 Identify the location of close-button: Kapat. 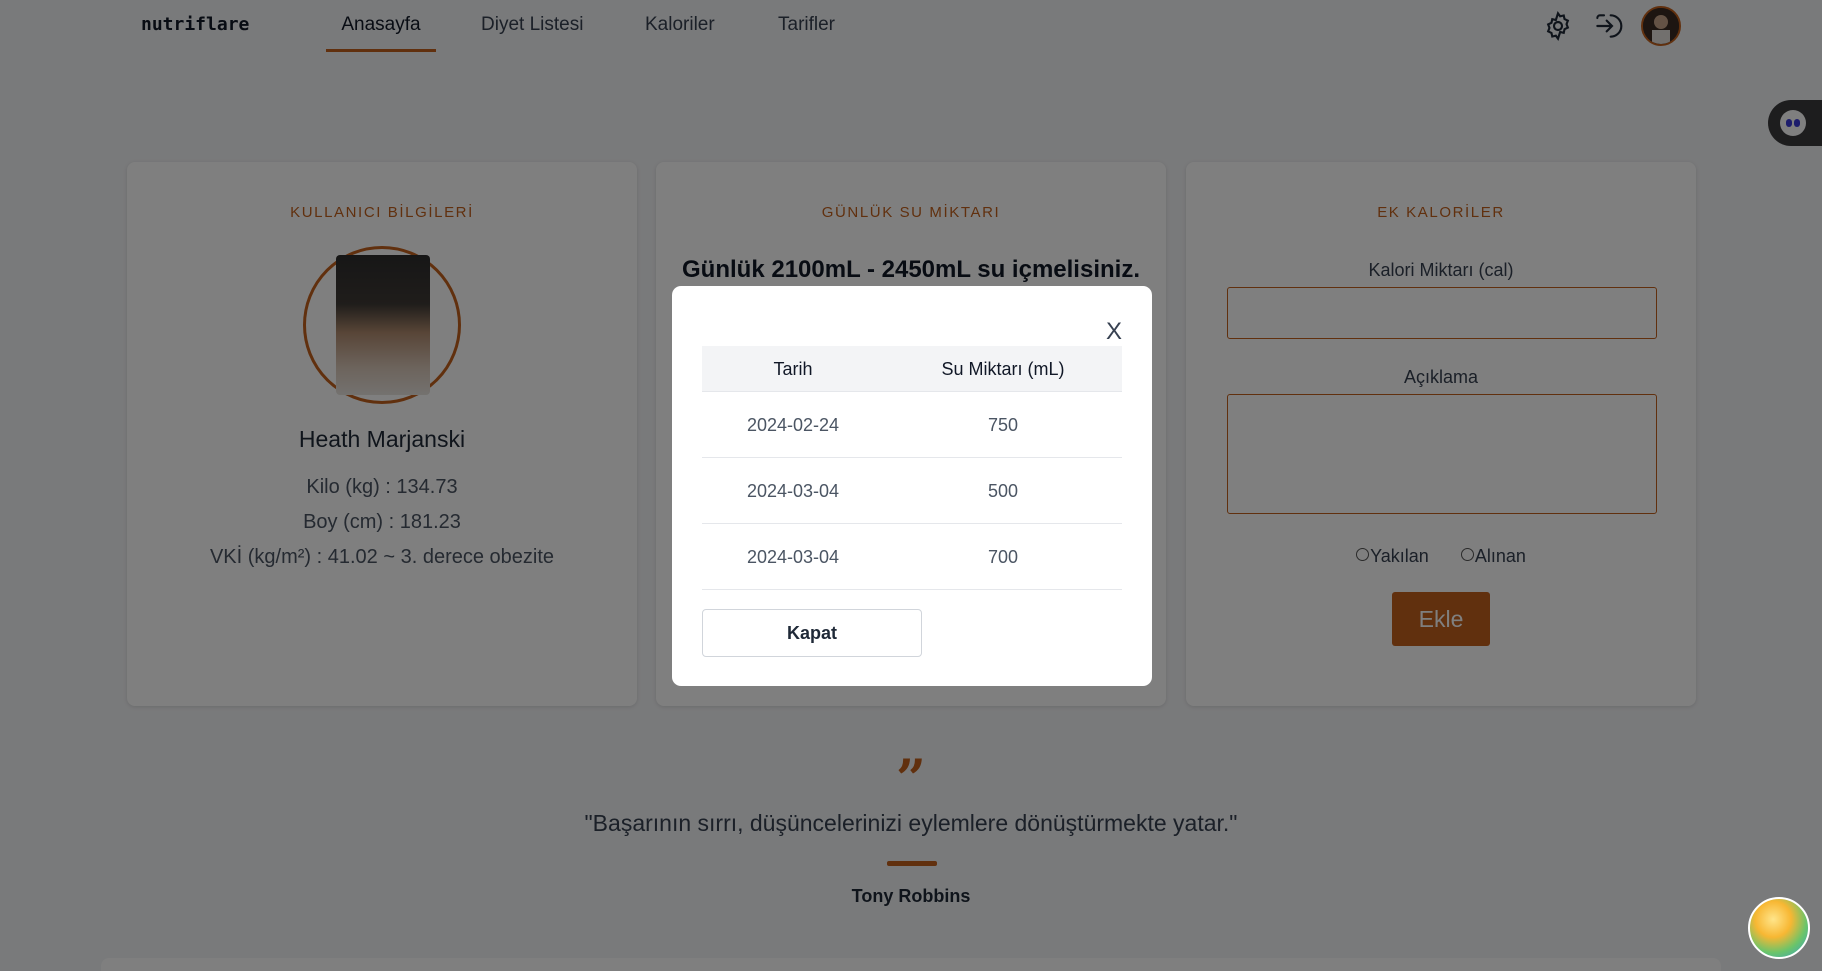
(812, 633).